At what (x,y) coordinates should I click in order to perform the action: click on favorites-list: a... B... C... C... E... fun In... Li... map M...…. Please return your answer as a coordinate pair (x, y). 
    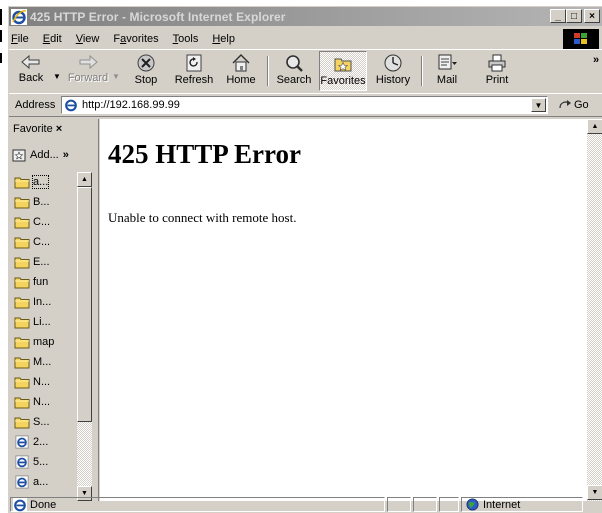
    Looking at the image, I should click on (44, 336).